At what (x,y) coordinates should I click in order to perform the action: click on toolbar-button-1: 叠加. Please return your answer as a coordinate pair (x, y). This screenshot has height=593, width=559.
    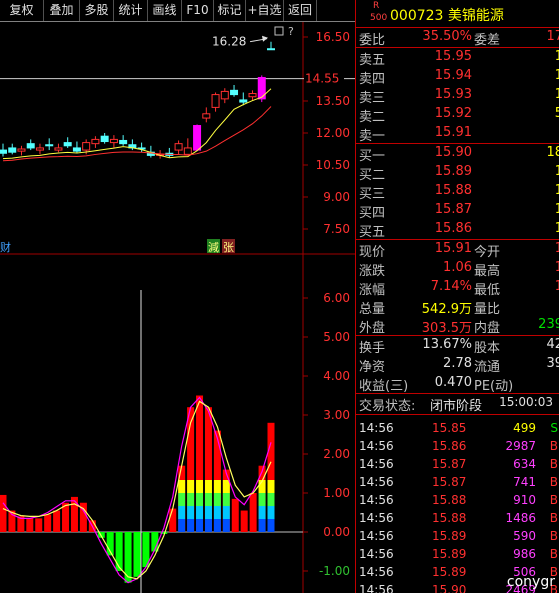
    Looking at the image, I should click on (62, 10).